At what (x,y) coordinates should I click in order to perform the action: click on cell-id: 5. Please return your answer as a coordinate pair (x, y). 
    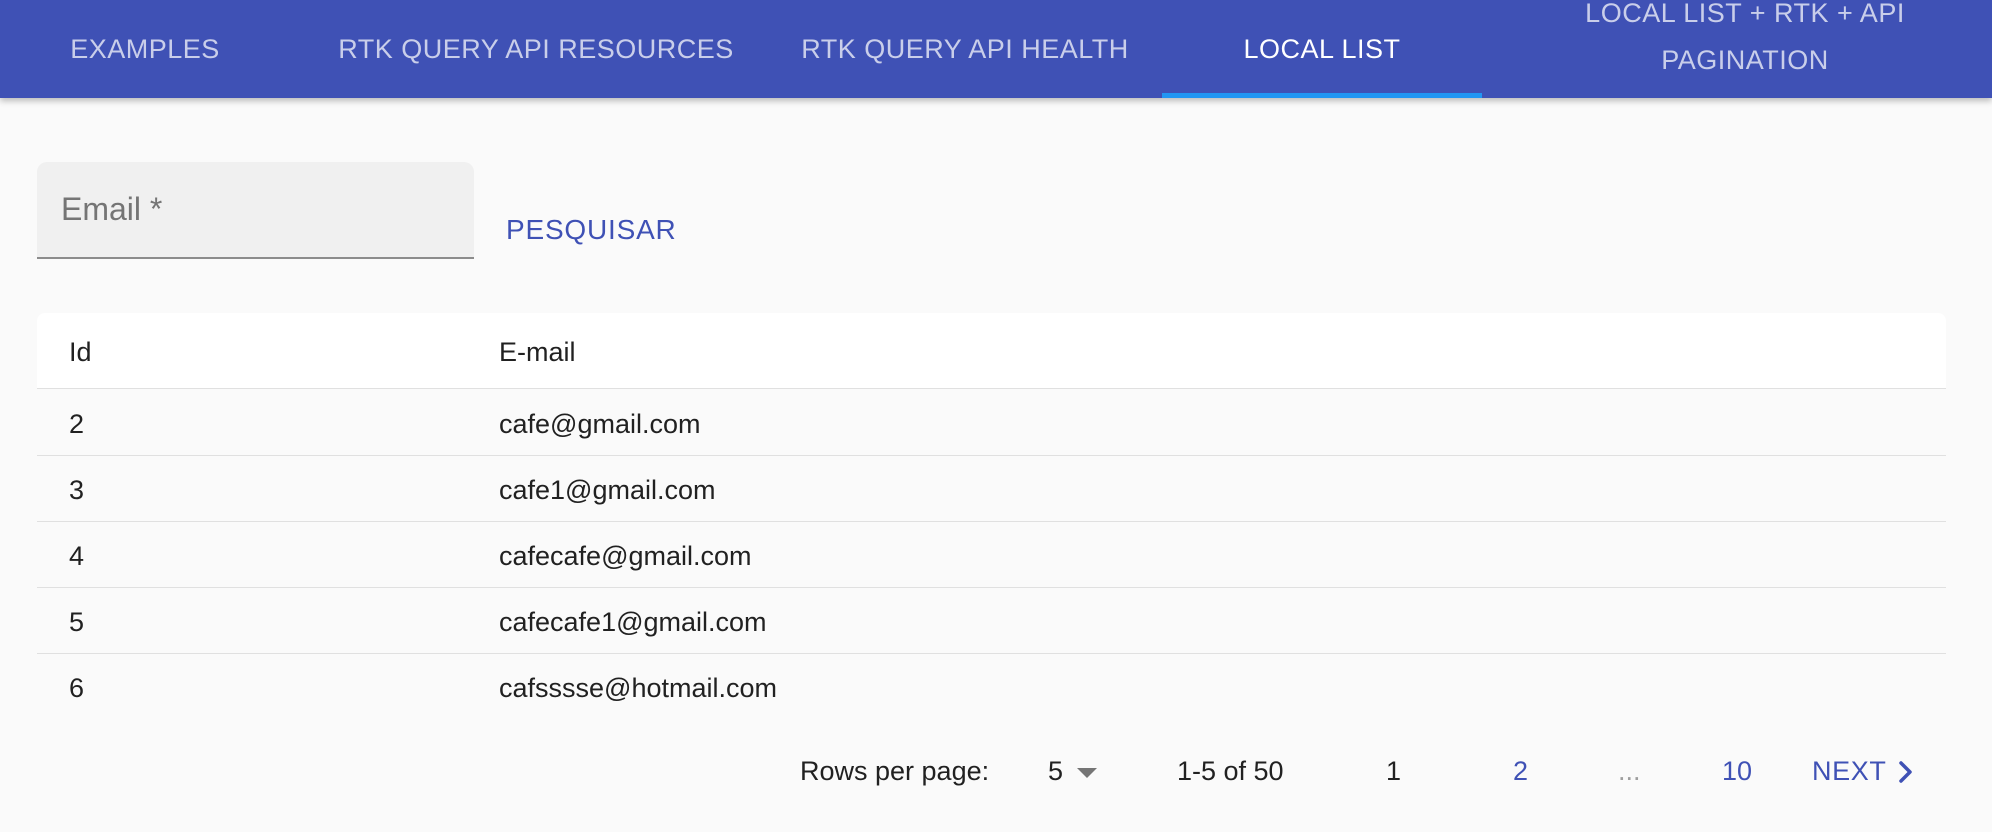
    Looking at the image, I should click on (77, 622).